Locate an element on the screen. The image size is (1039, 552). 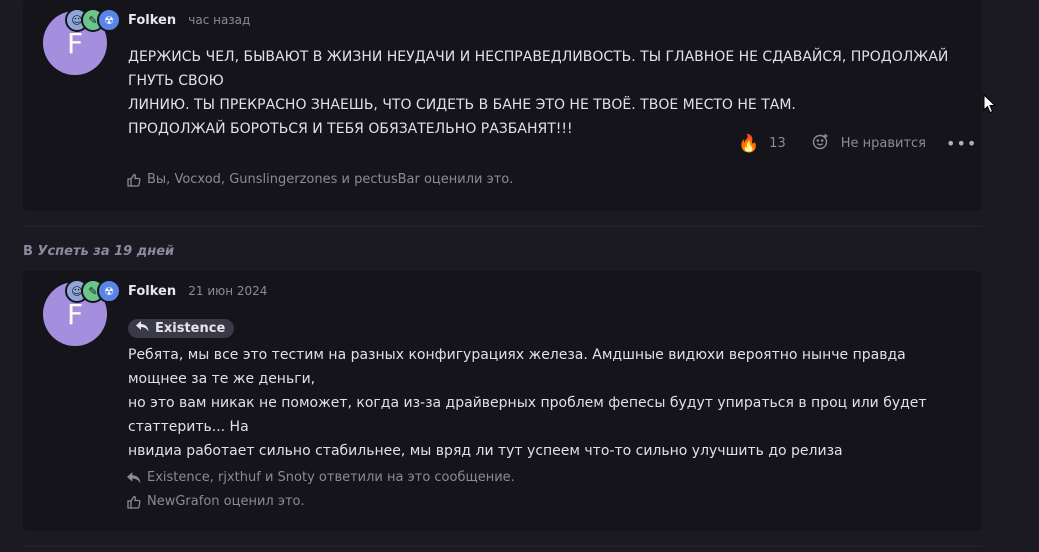
post-meta: Folken час назад is located at coordinates (189, 20).